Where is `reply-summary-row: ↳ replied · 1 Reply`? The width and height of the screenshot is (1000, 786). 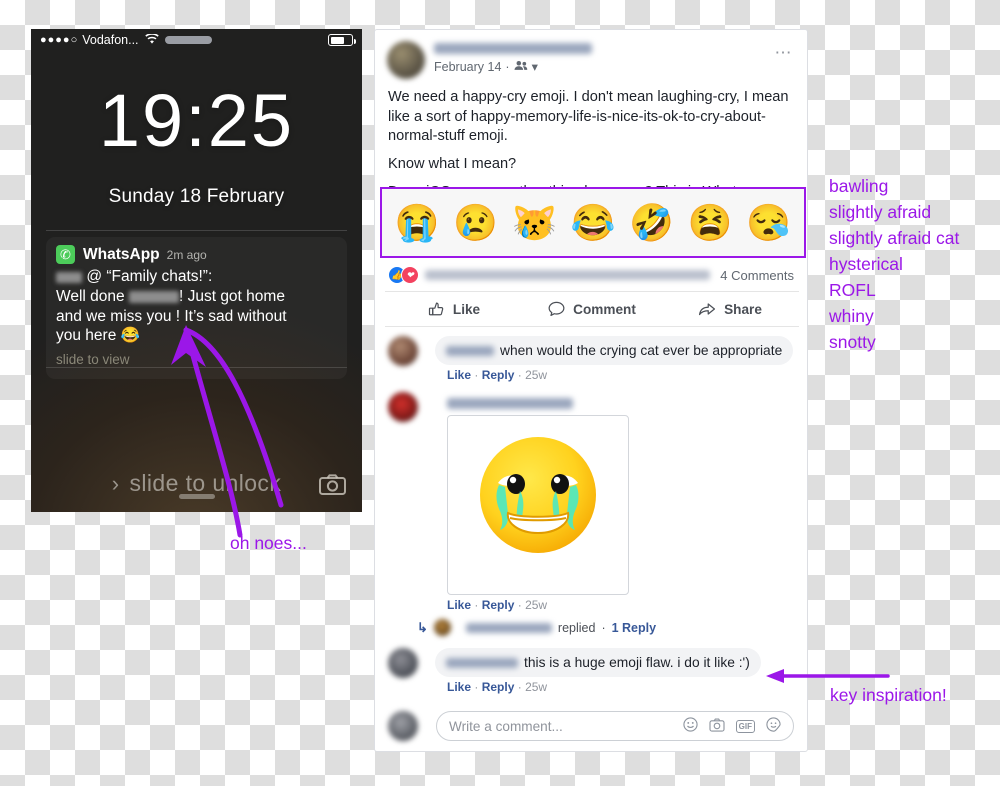
reply-summary-row: ↳ replied · 1 Reply is located at coordinates (612, 628).